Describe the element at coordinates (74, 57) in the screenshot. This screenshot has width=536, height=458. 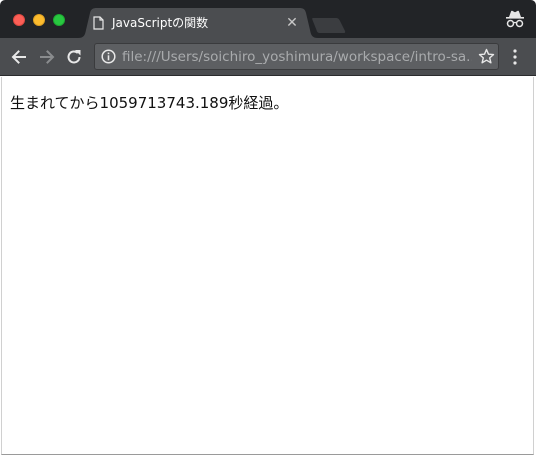
I see `reload-icon` at that location.